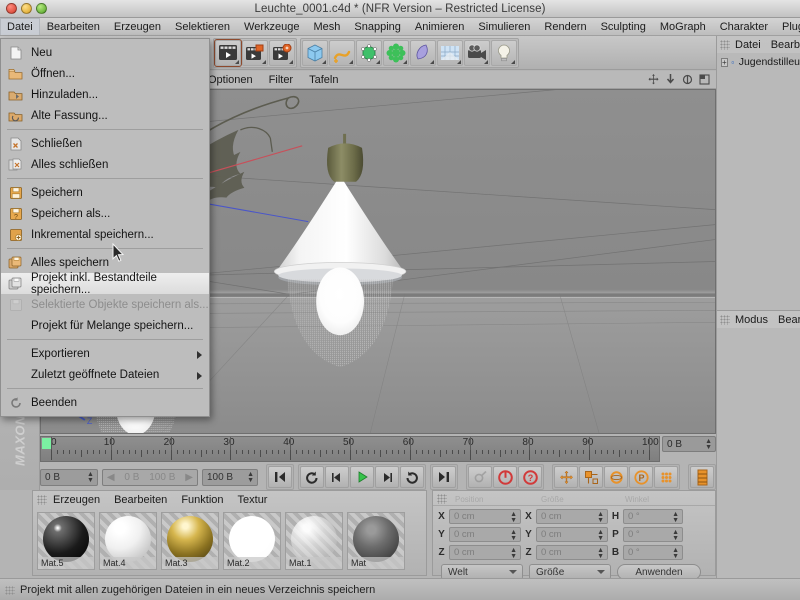  What do you see at coordinates (387, 477) in the screenshot?
I see `step-forward-button` at bounding box center [387, 477].